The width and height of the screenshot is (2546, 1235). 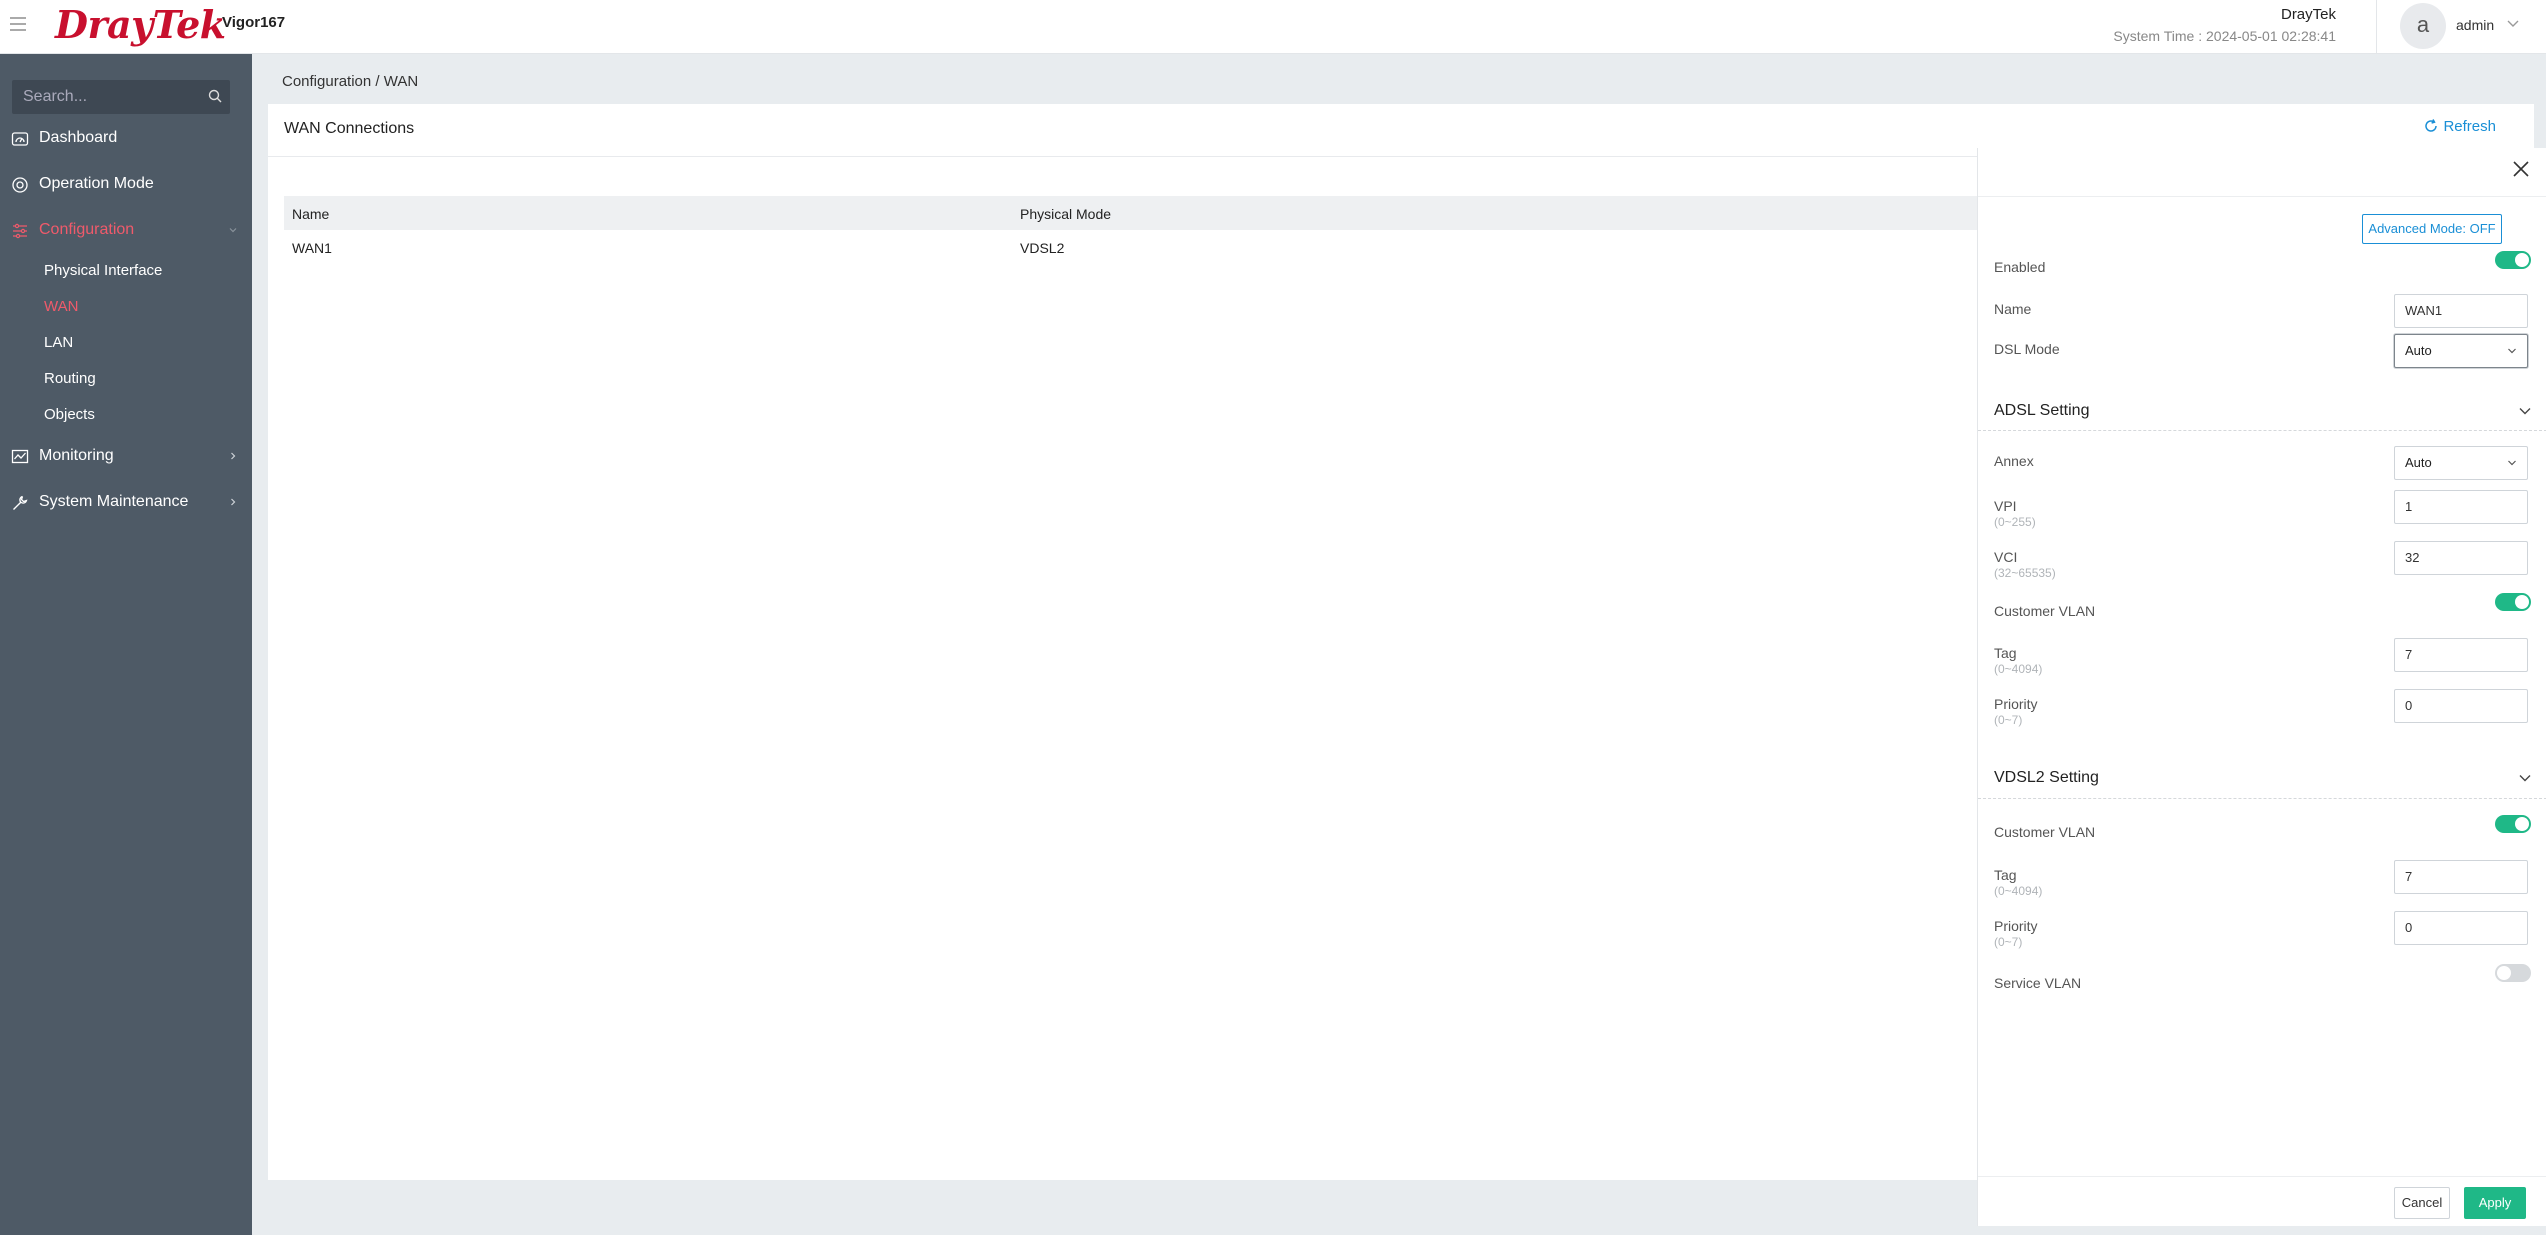 I want to click on sidebar-item-system-maintenance: System Maintenance, so click(x=126, y=502).